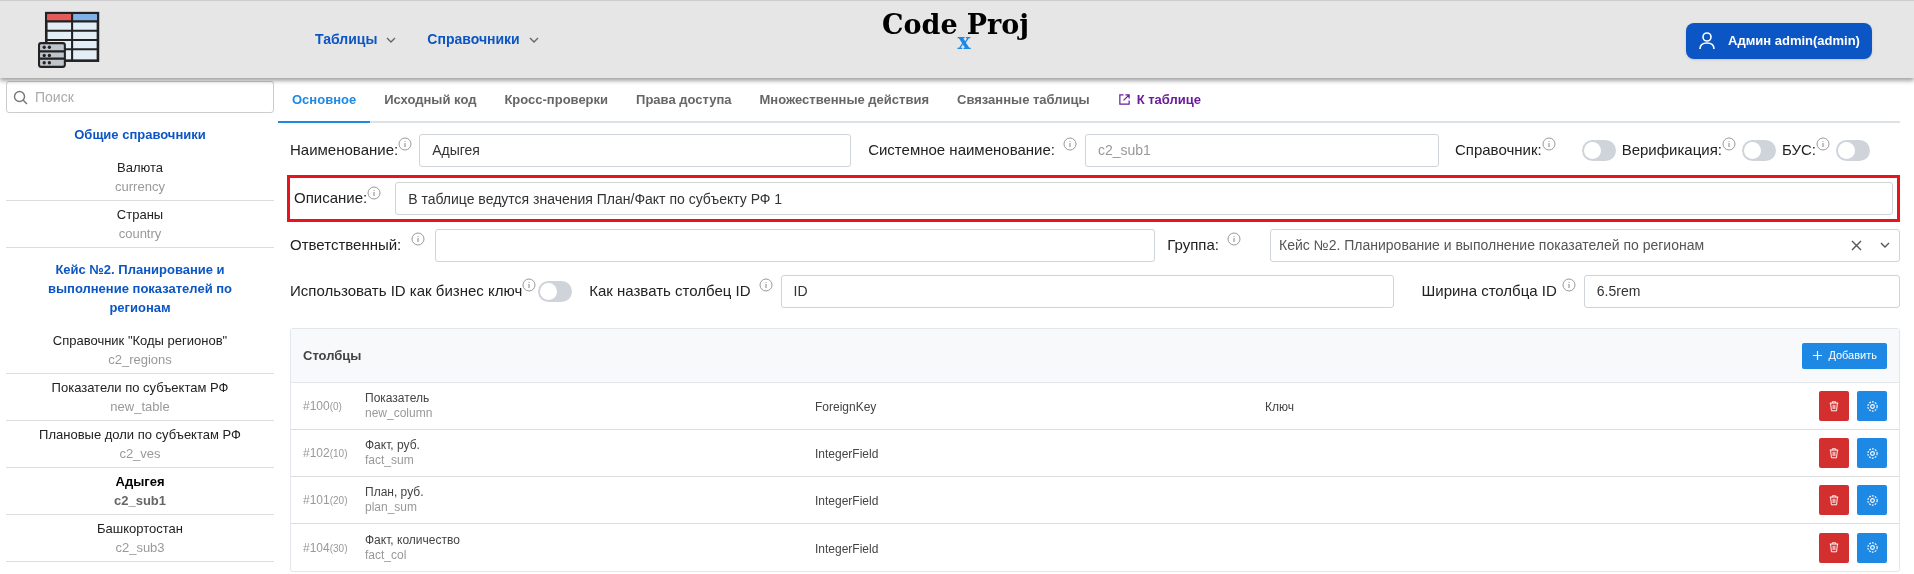 This screenshot has height=574, width=1914. Describe the element at coordinates (406, 290) in the screenshot. I see `field-label: Использовать ID как бизнес ключ` at that location.